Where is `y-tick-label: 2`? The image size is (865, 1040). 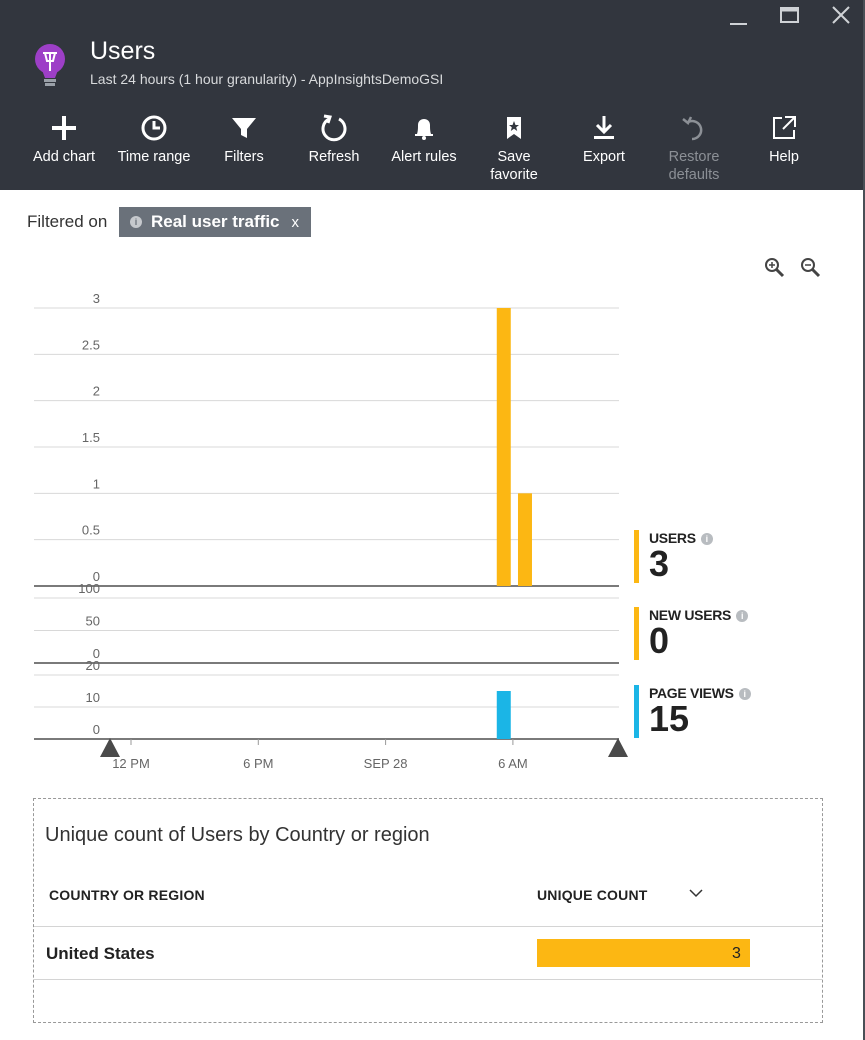 y-tick-label: 2 is located at coordinates (96, 391).